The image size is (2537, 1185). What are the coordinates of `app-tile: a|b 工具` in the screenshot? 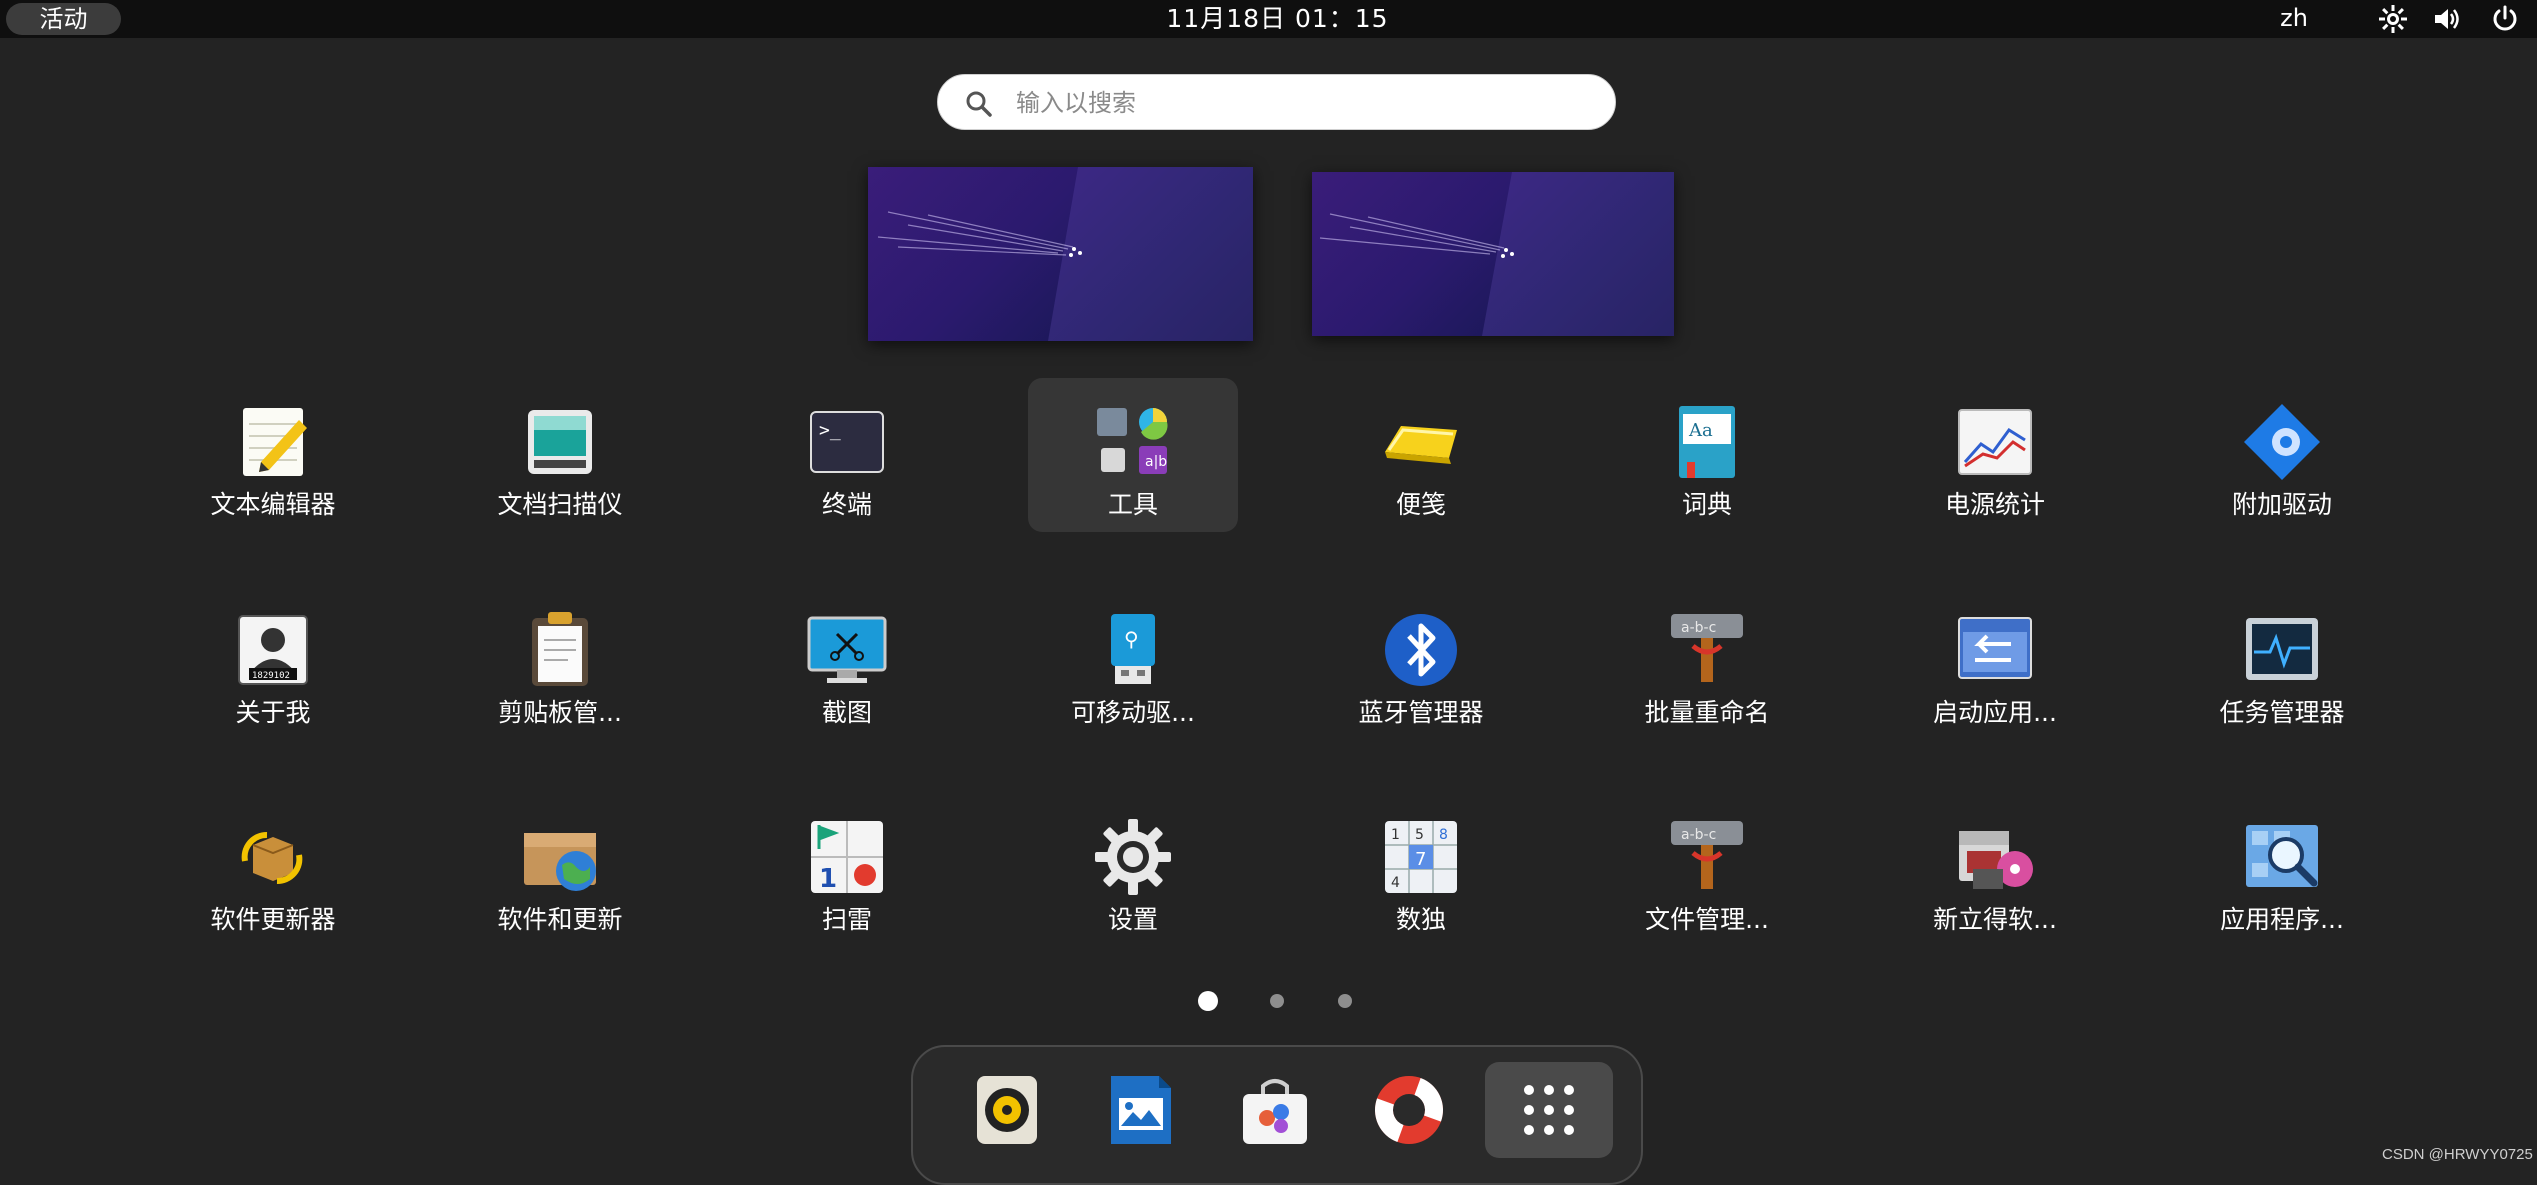 It's located at (1133, 455).